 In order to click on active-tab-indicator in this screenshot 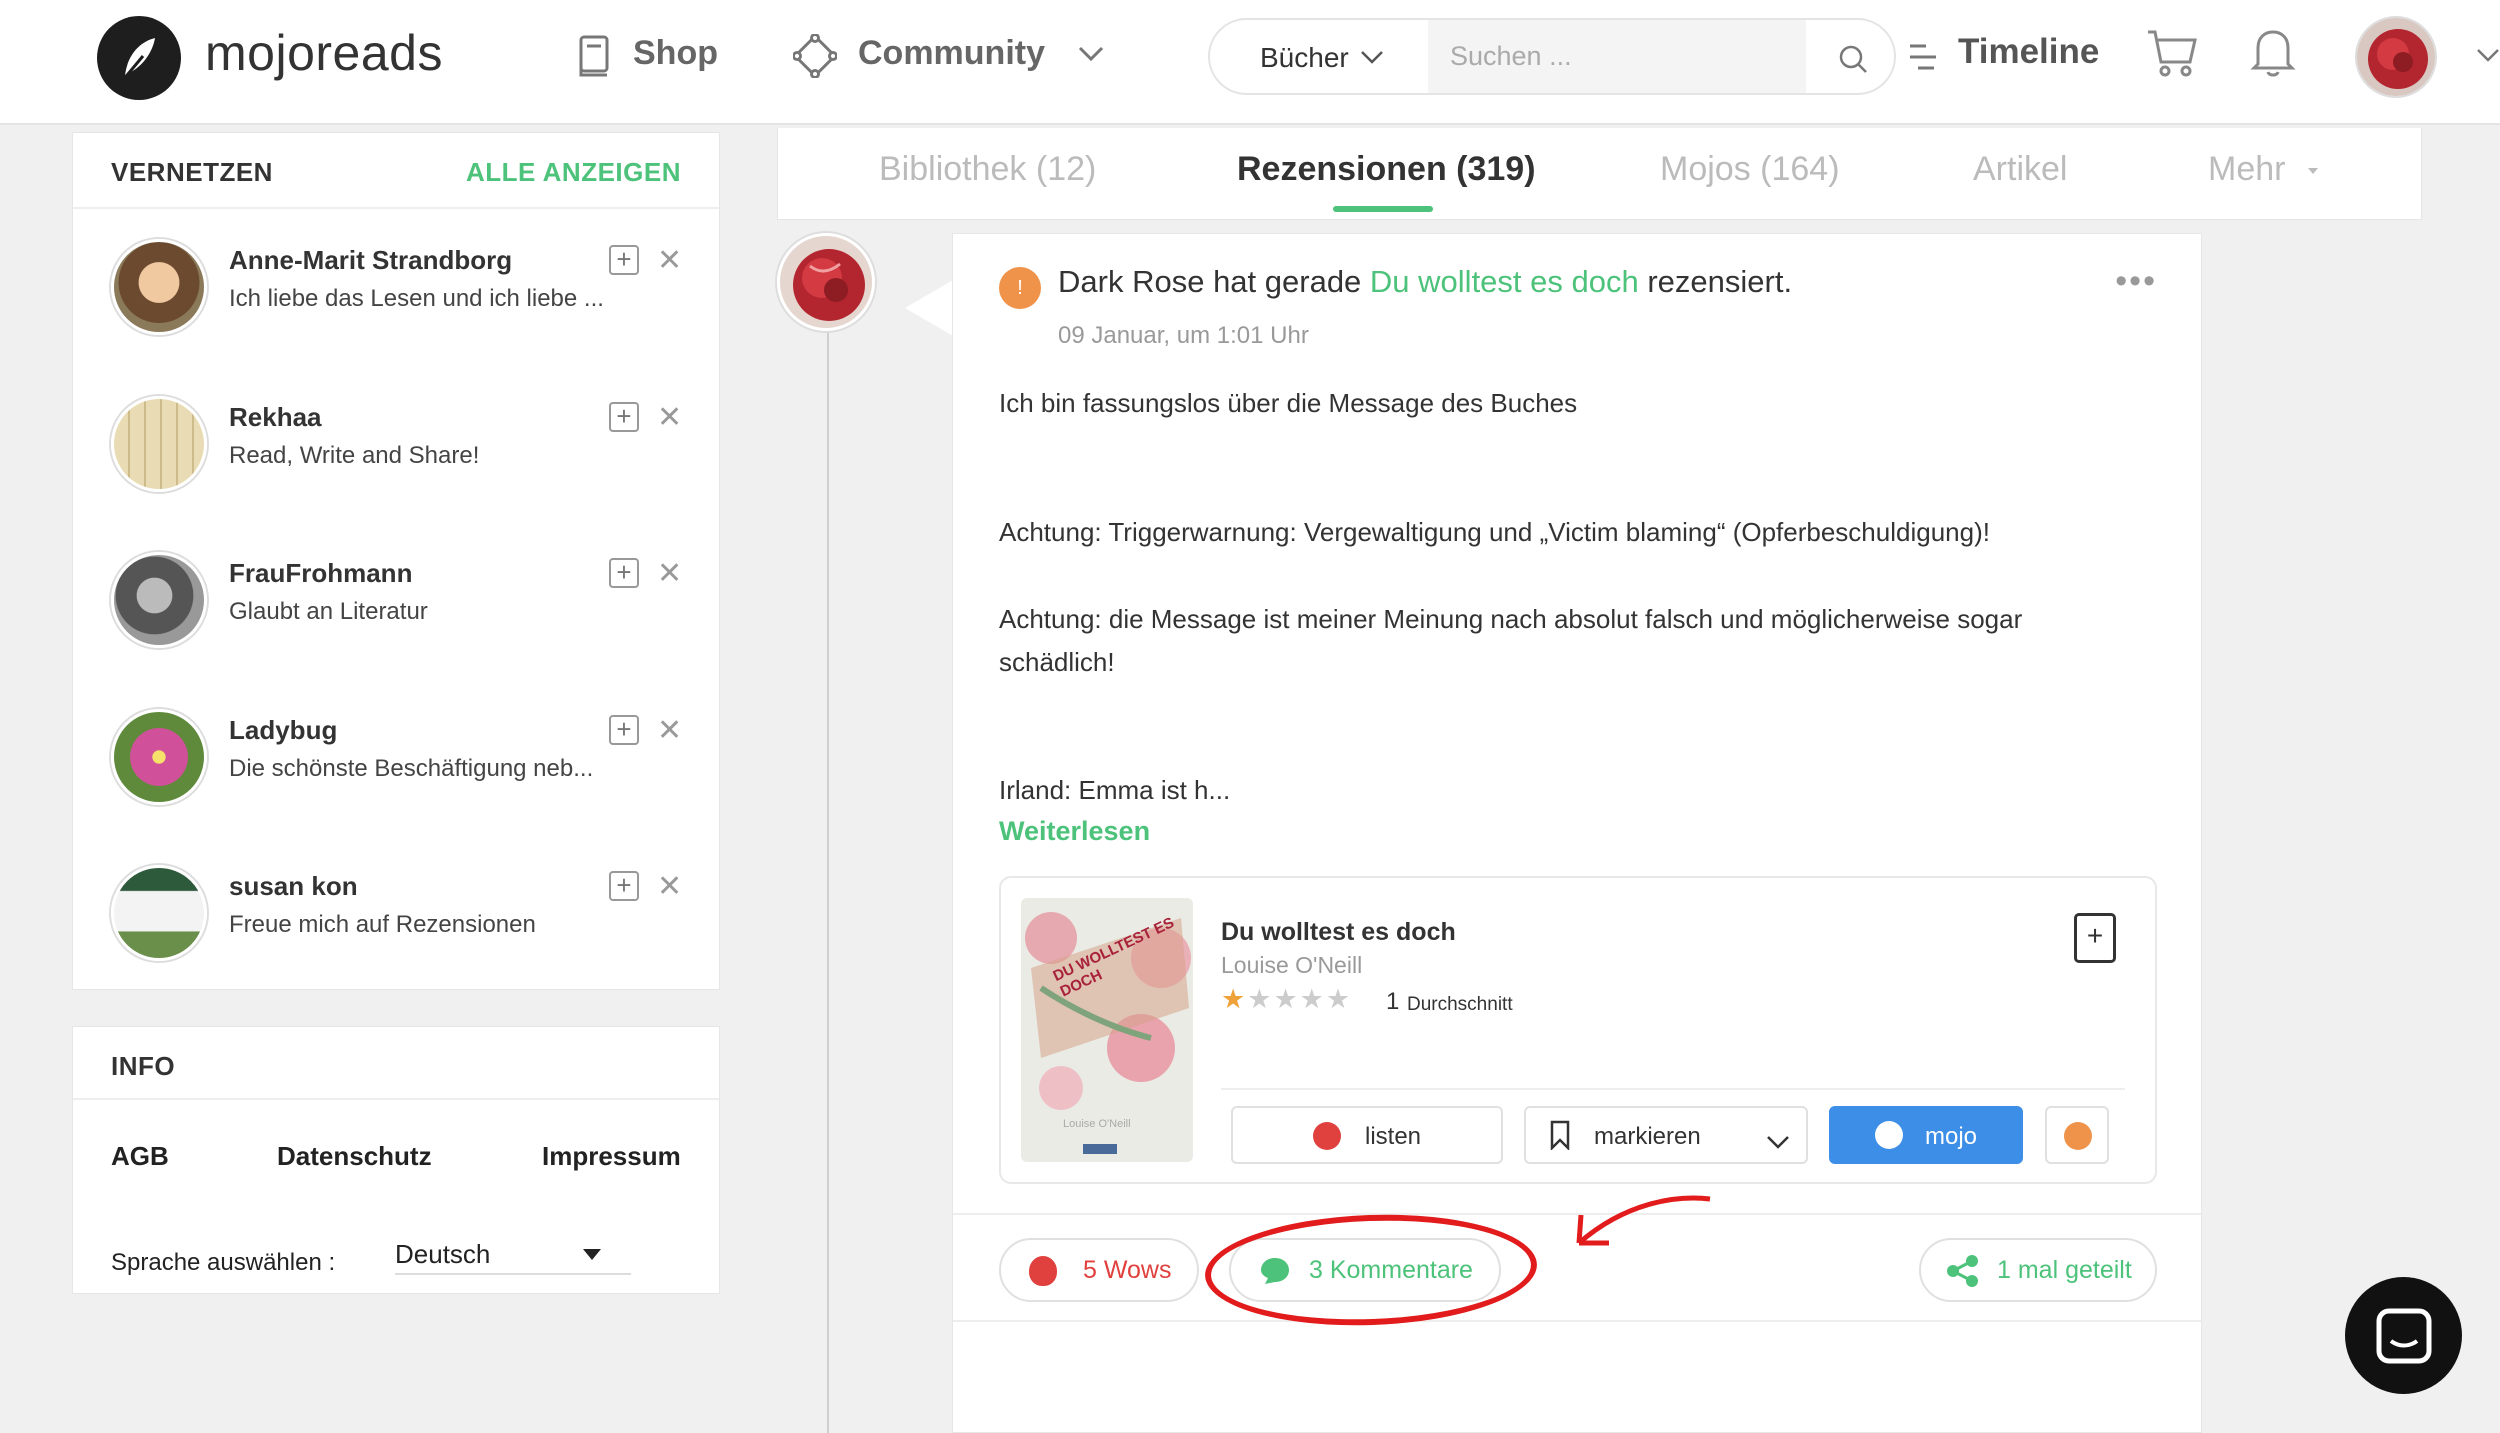, I will do `click(1383, 209)`.